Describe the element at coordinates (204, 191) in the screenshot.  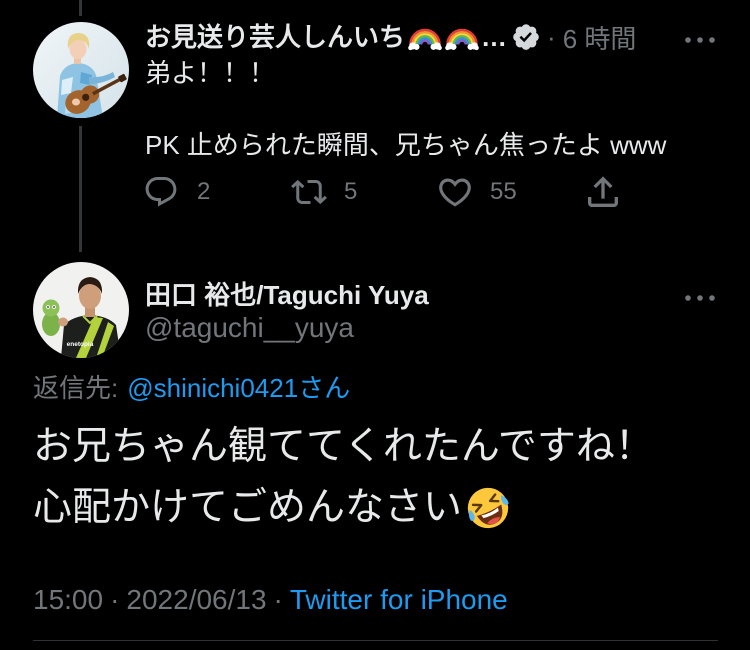
I see `reply-count: 2` at that location.